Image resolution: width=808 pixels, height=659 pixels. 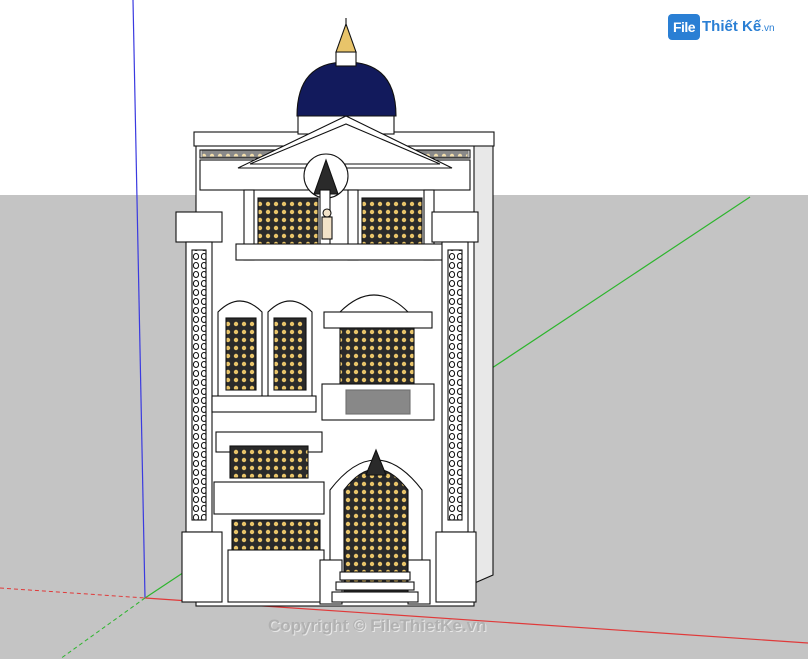 What do you see at coordinates (684, 27) in the screenshot?
I see `logo-box-icon: File` at bounding box center [684, 27].